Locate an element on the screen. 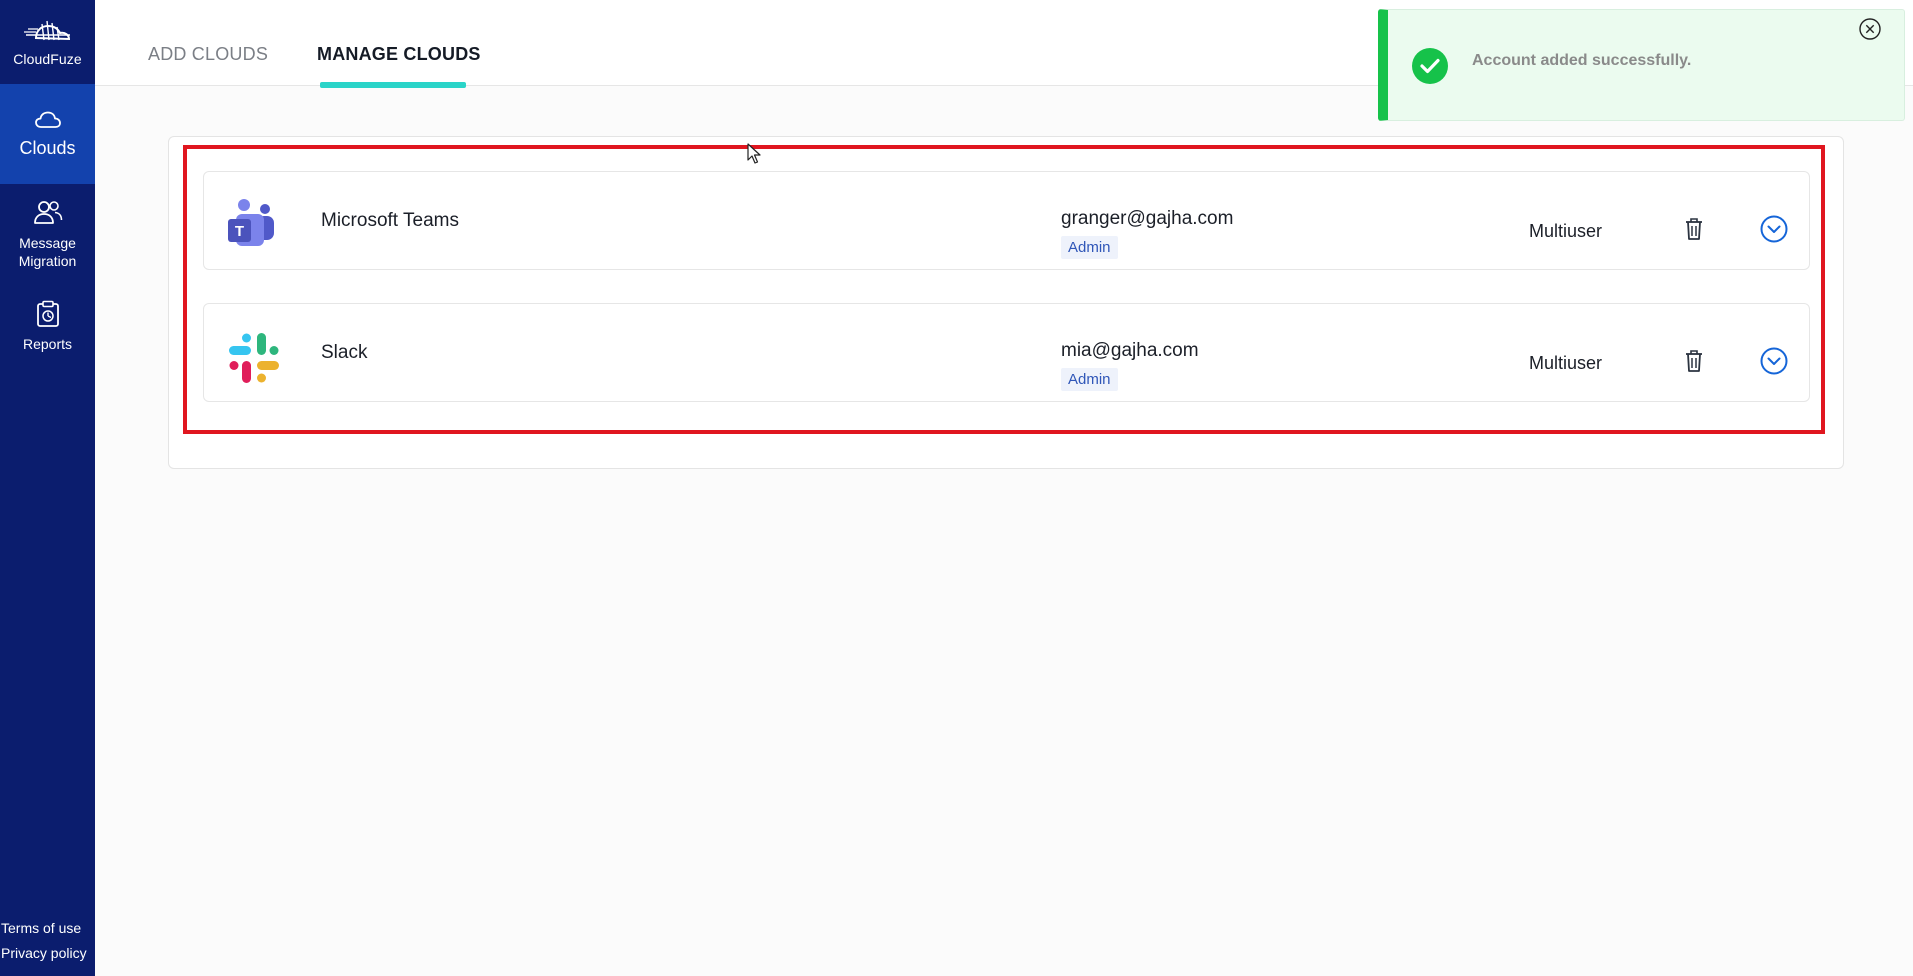 This screenshot has height=976, width=1913. check-circle-icon is located at coordinates (1430, 66).